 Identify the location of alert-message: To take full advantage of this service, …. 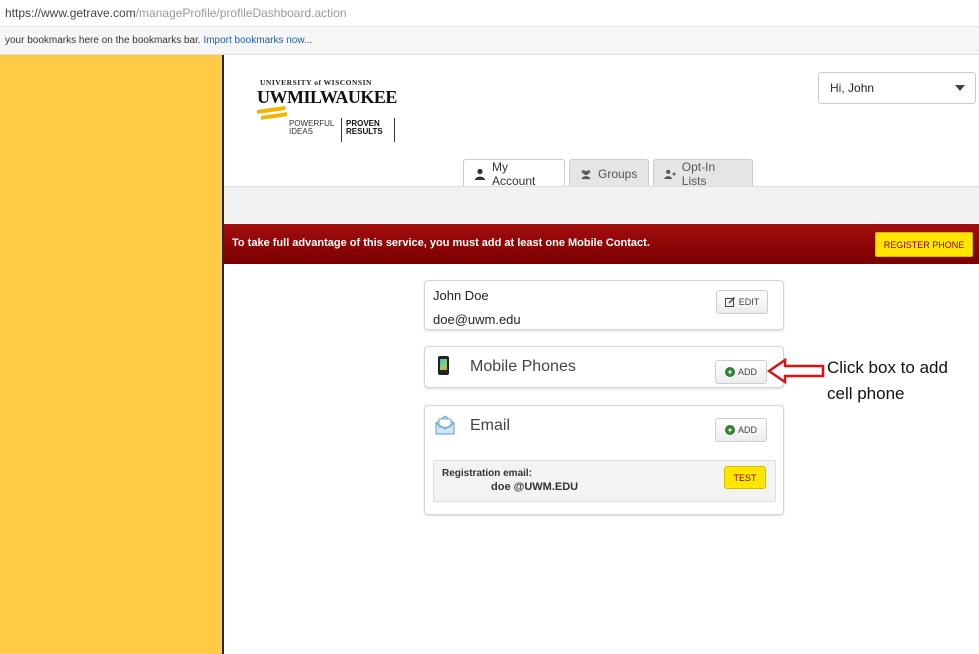
(441, 243).